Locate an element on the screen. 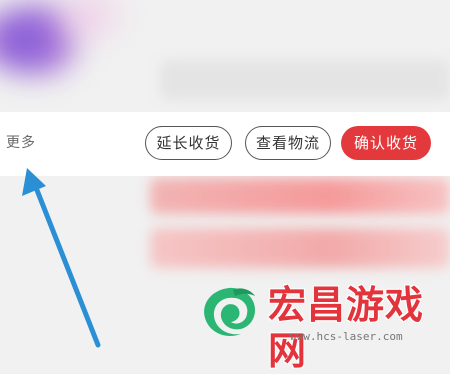 The width and height of the screenshot is (450, 374). dragon-logo-icon is located at coordinates (229, 312).